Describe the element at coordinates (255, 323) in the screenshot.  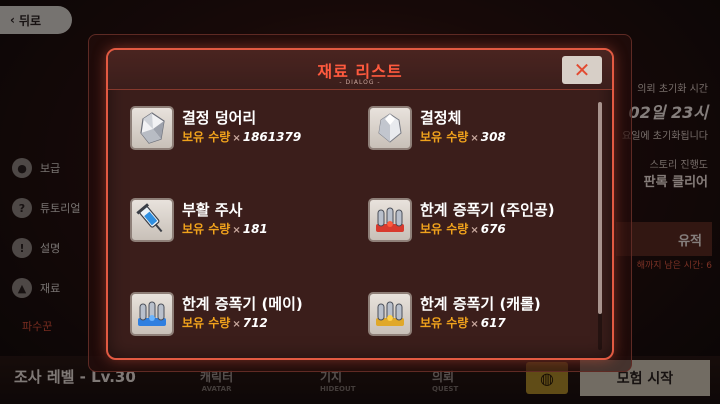
I see `quantity-value: 712` at that location.